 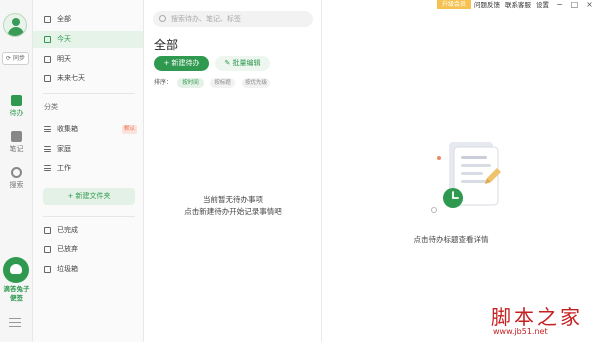 I want to click on sort-label: 排序：, so click(x=163, y=82).